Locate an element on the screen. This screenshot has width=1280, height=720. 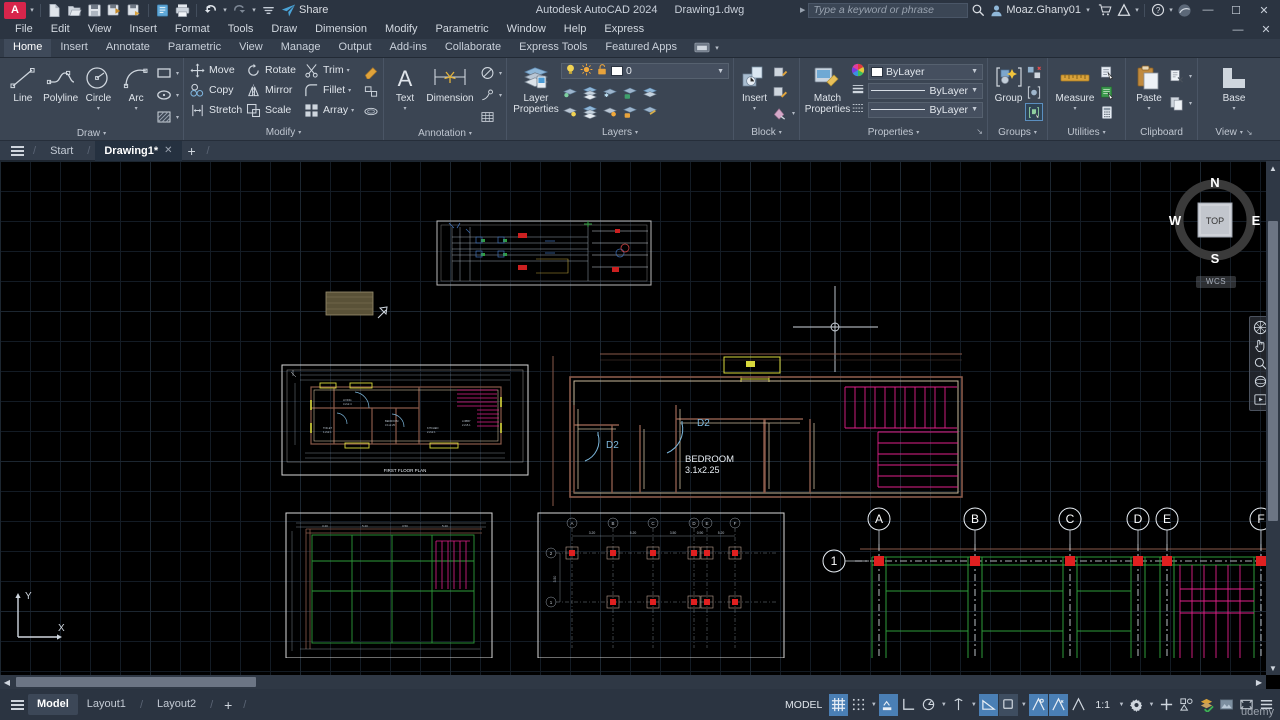
panel-title-groups: Groups ▾ is located at coordinates (1017, 133).